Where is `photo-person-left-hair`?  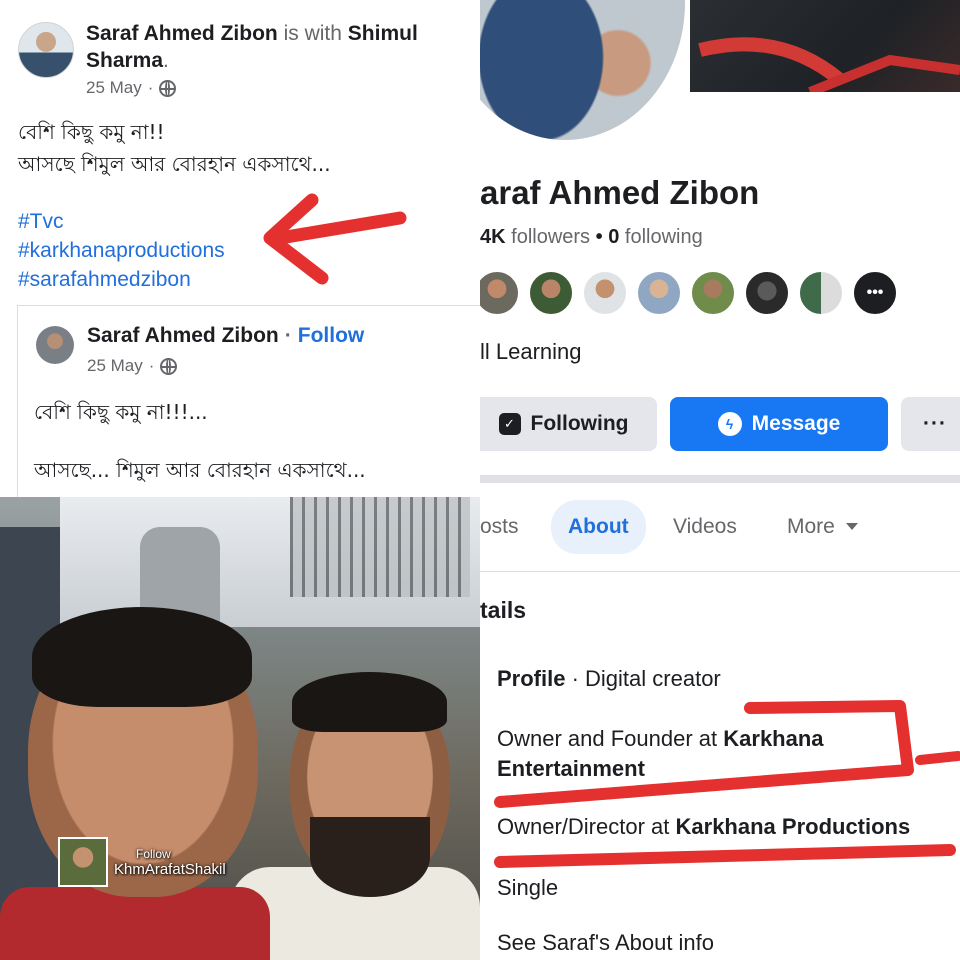 photo-person-left-hair is located at coordinates (142, 657).